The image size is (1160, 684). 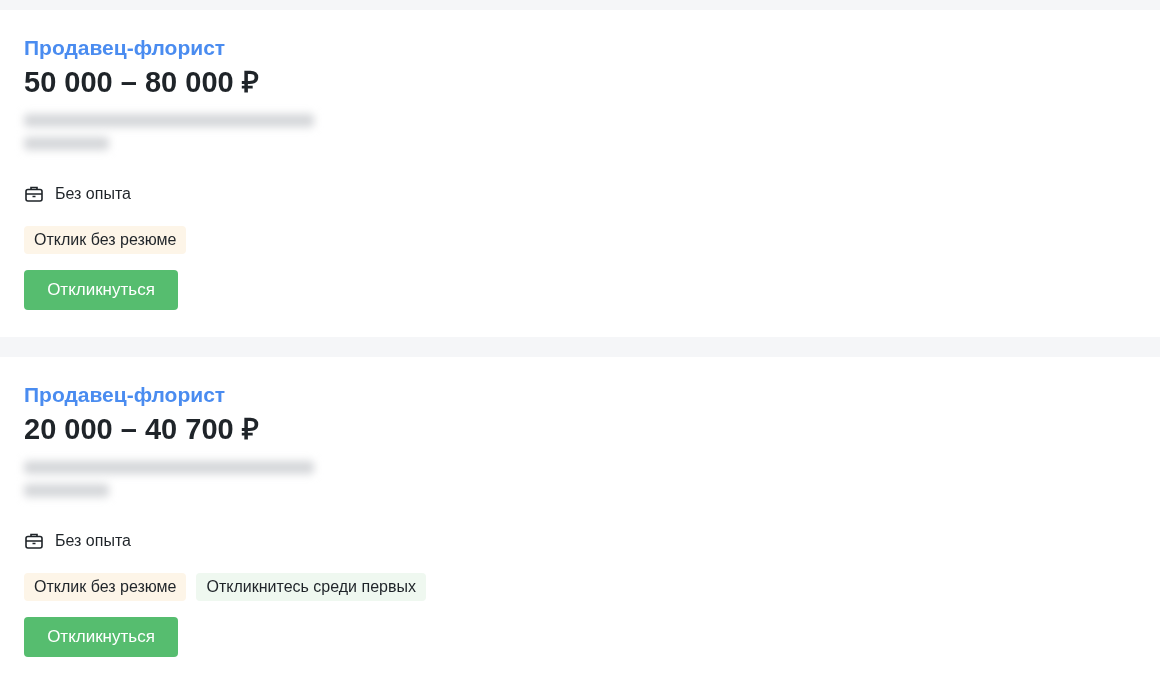 What do you see at coordinates (141, 82) in the screenshot?
I see `salary-text: 50 000 – 80 000 ₽` at bounding box center [141, 82].